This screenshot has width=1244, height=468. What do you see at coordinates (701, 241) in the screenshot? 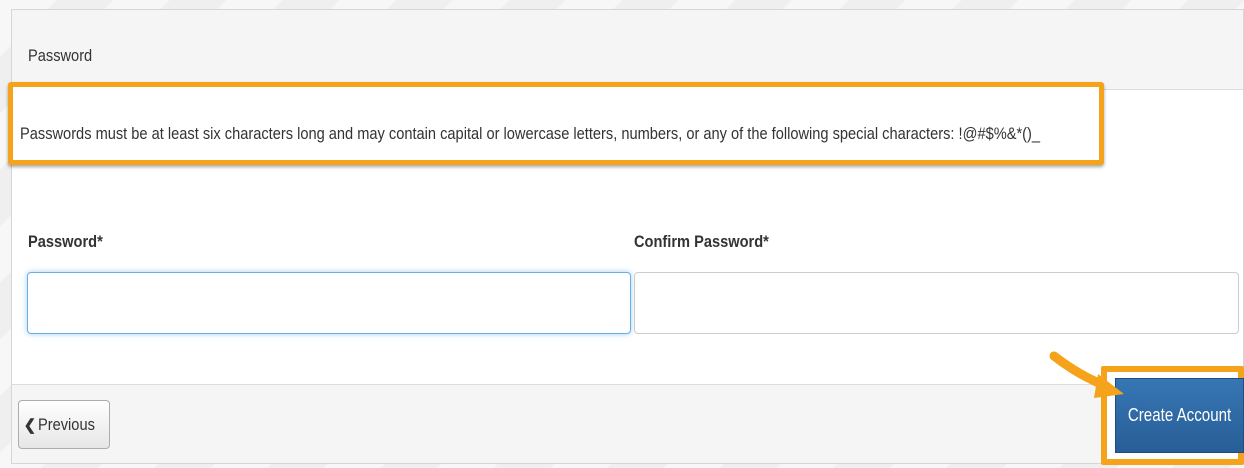
I see `confirm-password-label: Confirm Password*` at bounding box center [701, 241].